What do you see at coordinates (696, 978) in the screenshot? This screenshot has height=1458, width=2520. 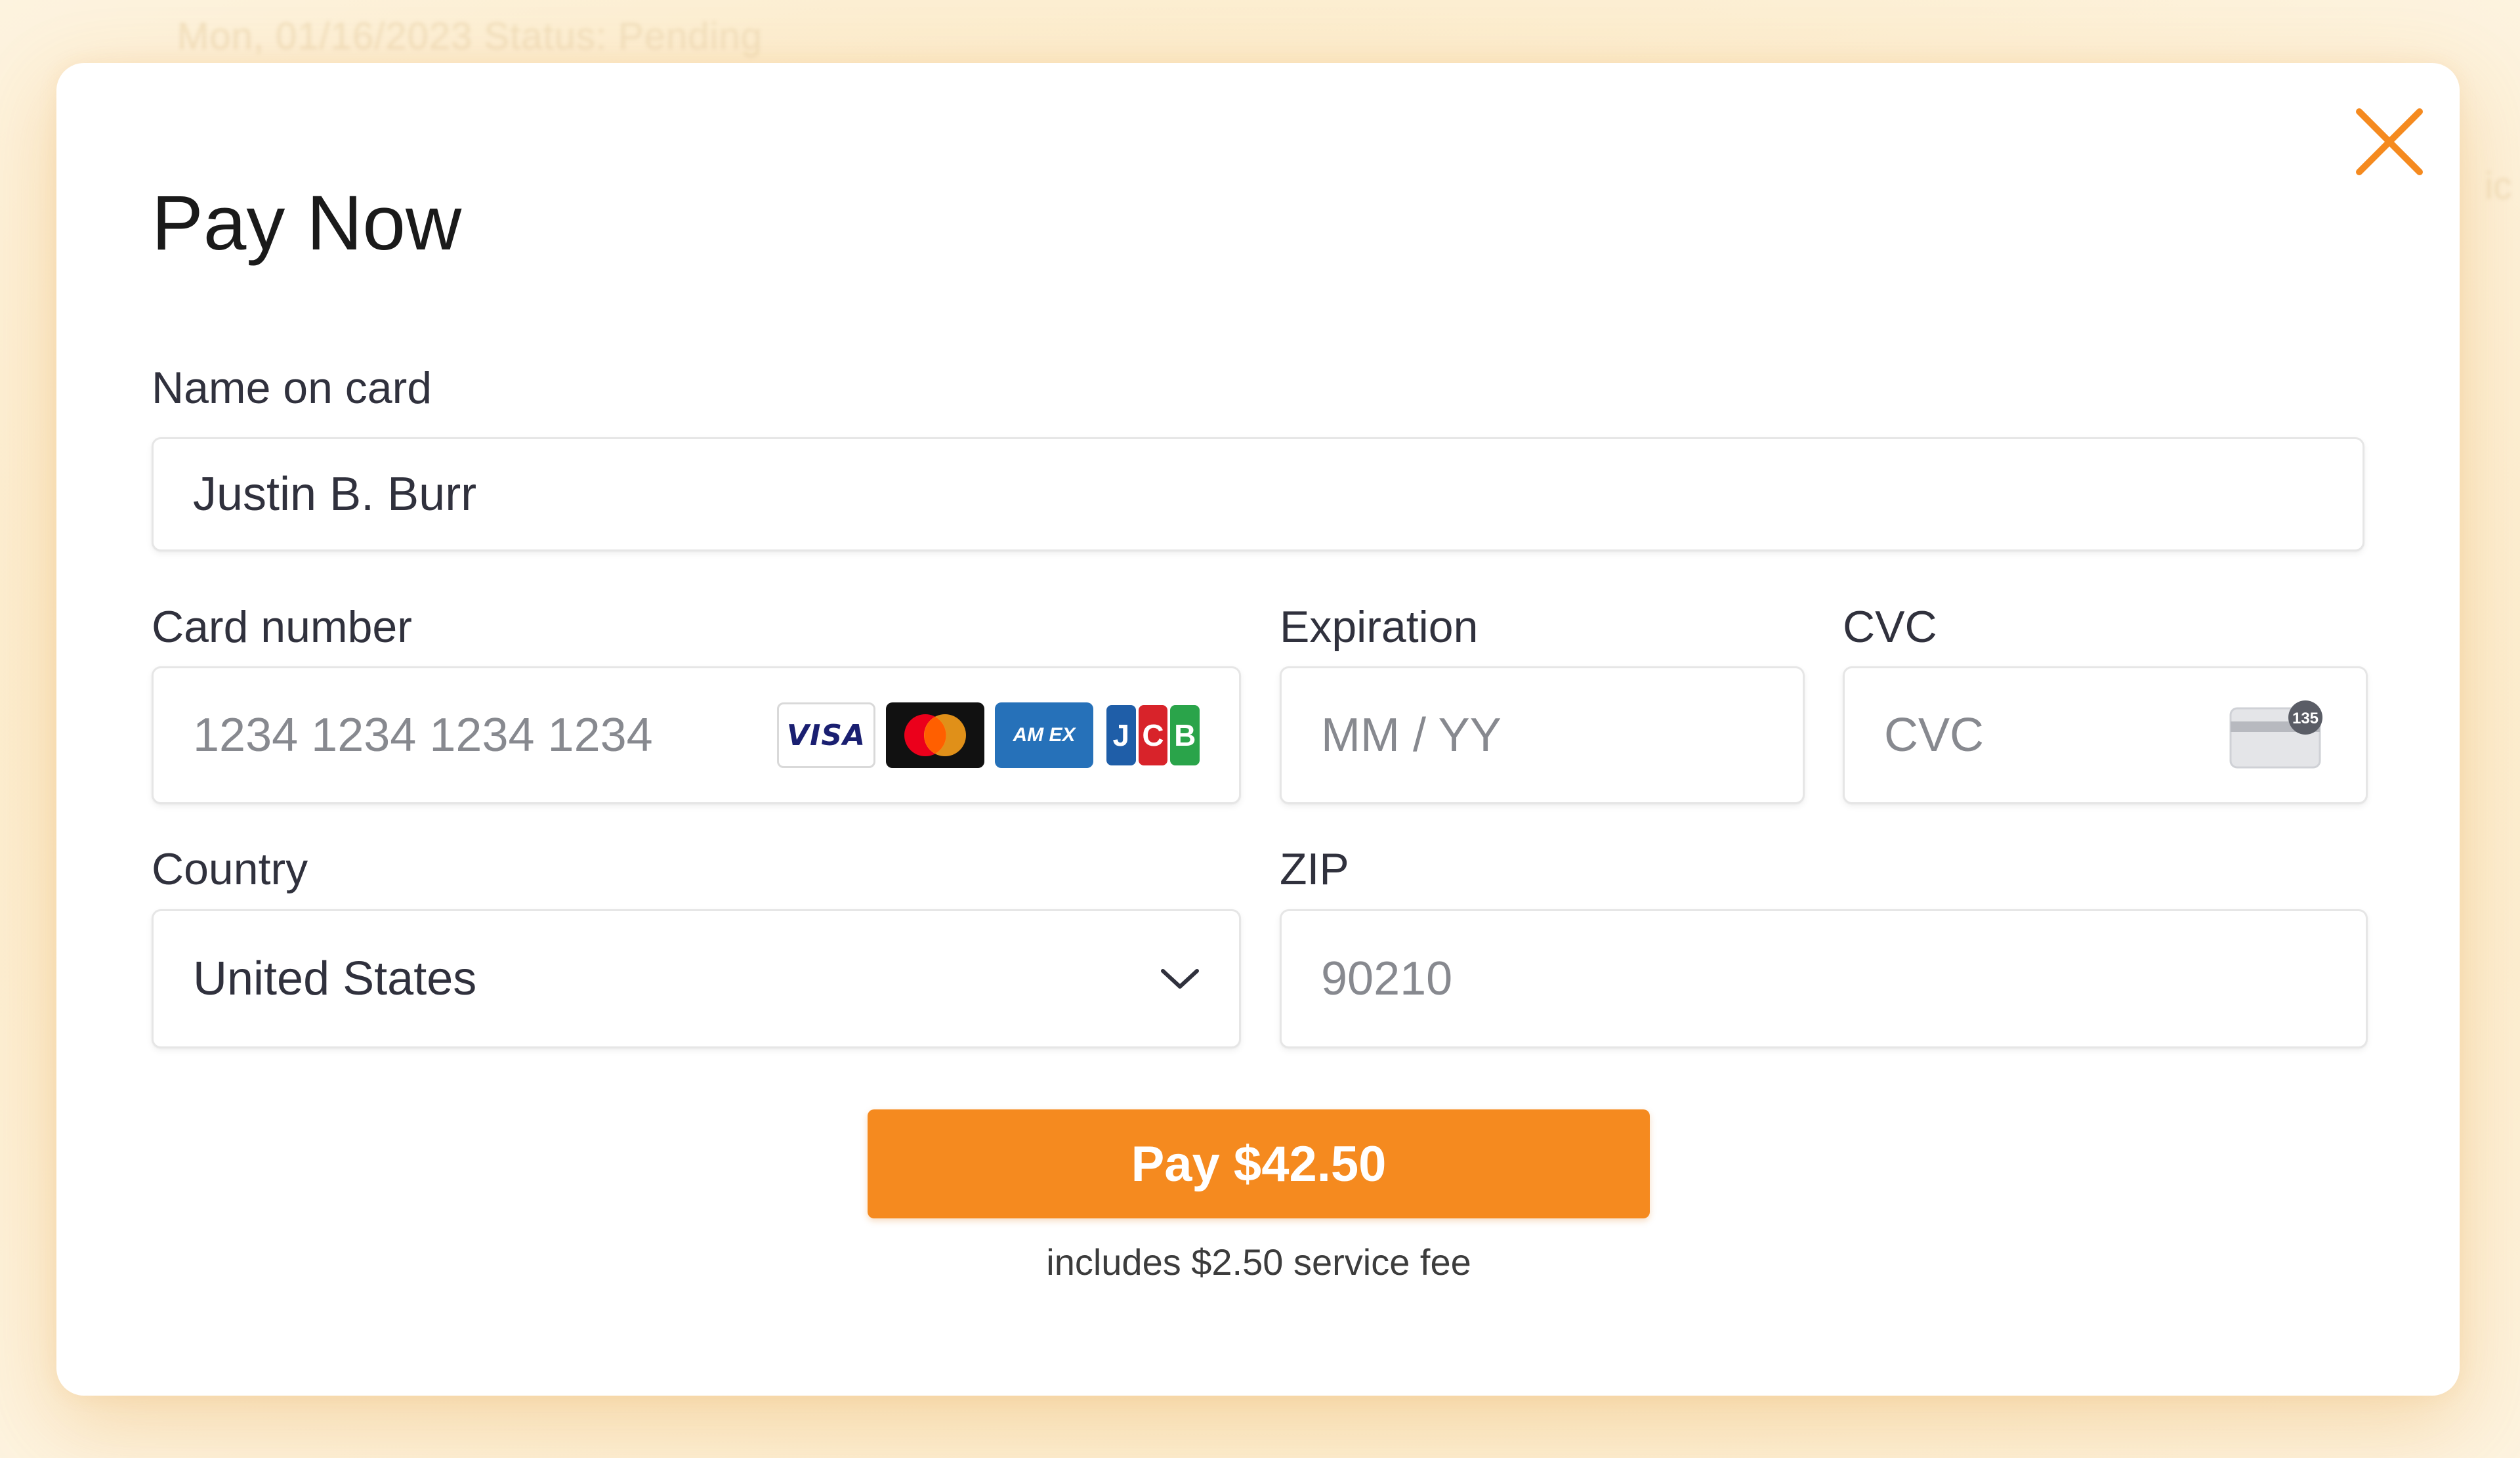 I see `country-select: United States` at bounding box center [696, 978].